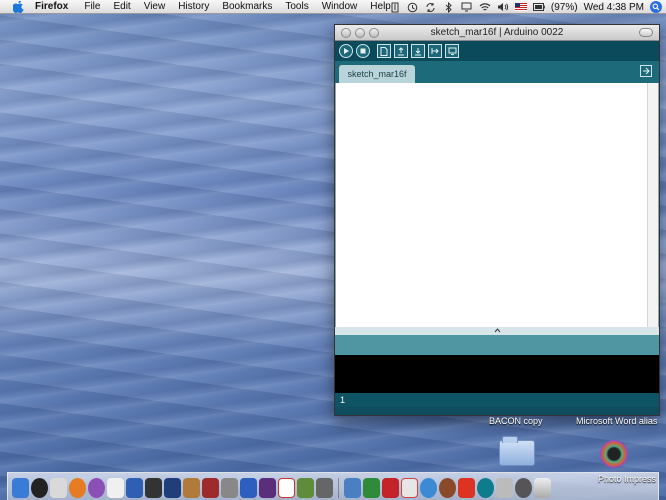  Describe the element at coordinates (395, 7) in the screenshot. I see `script-icon` at that location.